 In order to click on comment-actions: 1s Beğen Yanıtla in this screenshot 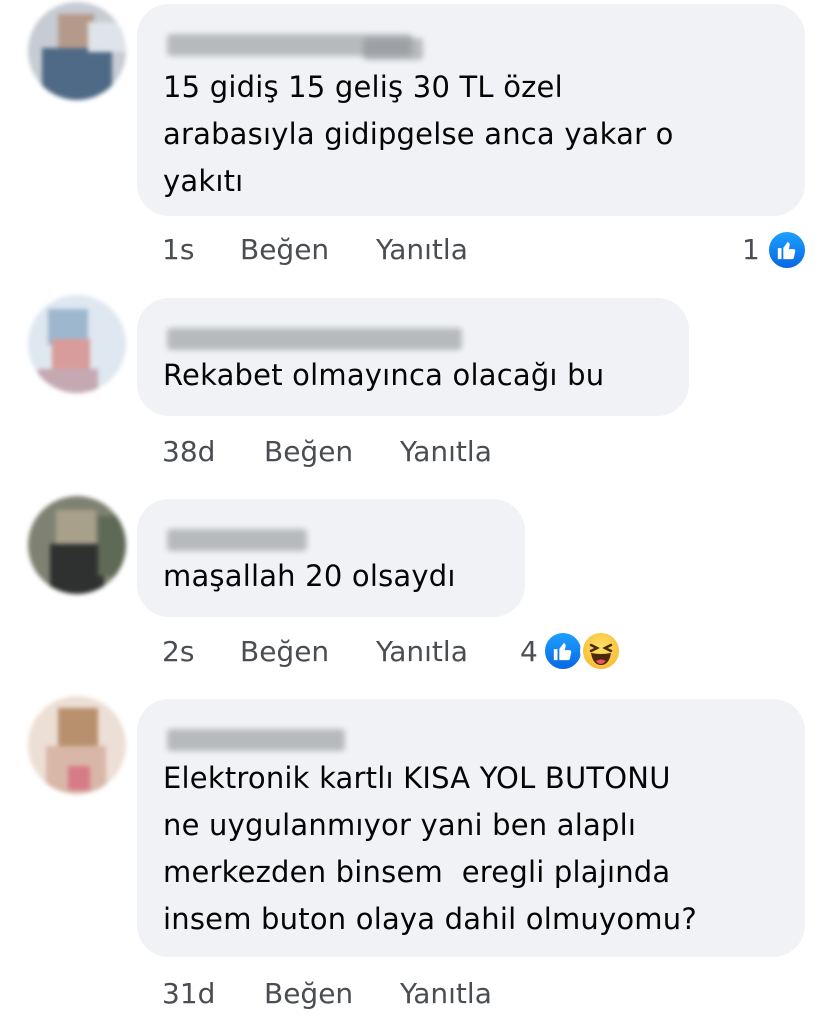, I will do `click(482, 250)`.